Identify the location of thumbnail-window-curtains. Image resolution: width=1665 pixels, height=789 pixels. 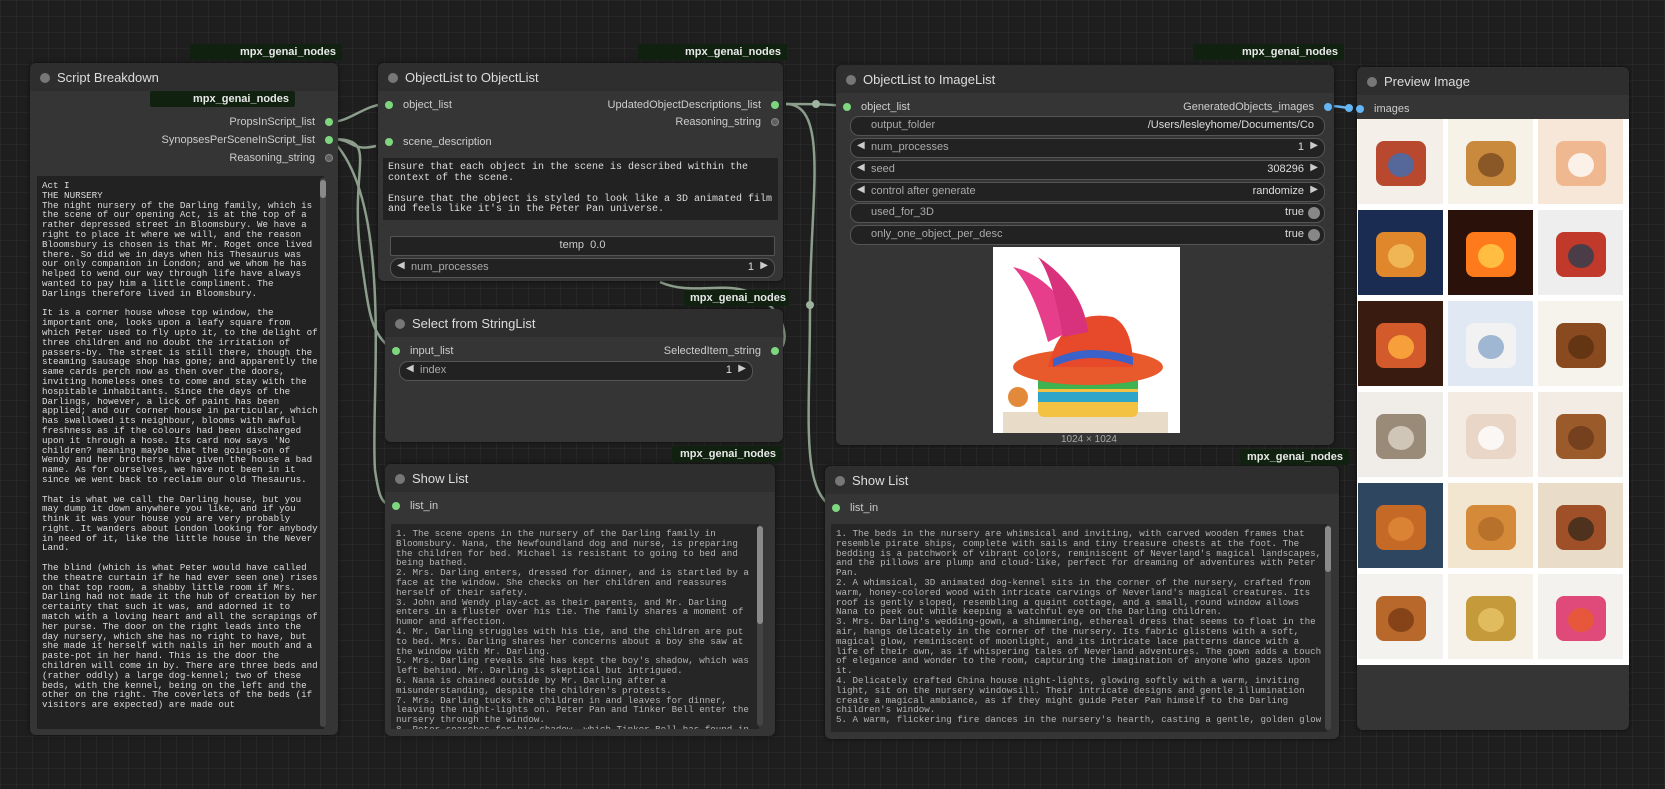
(1400, 434).